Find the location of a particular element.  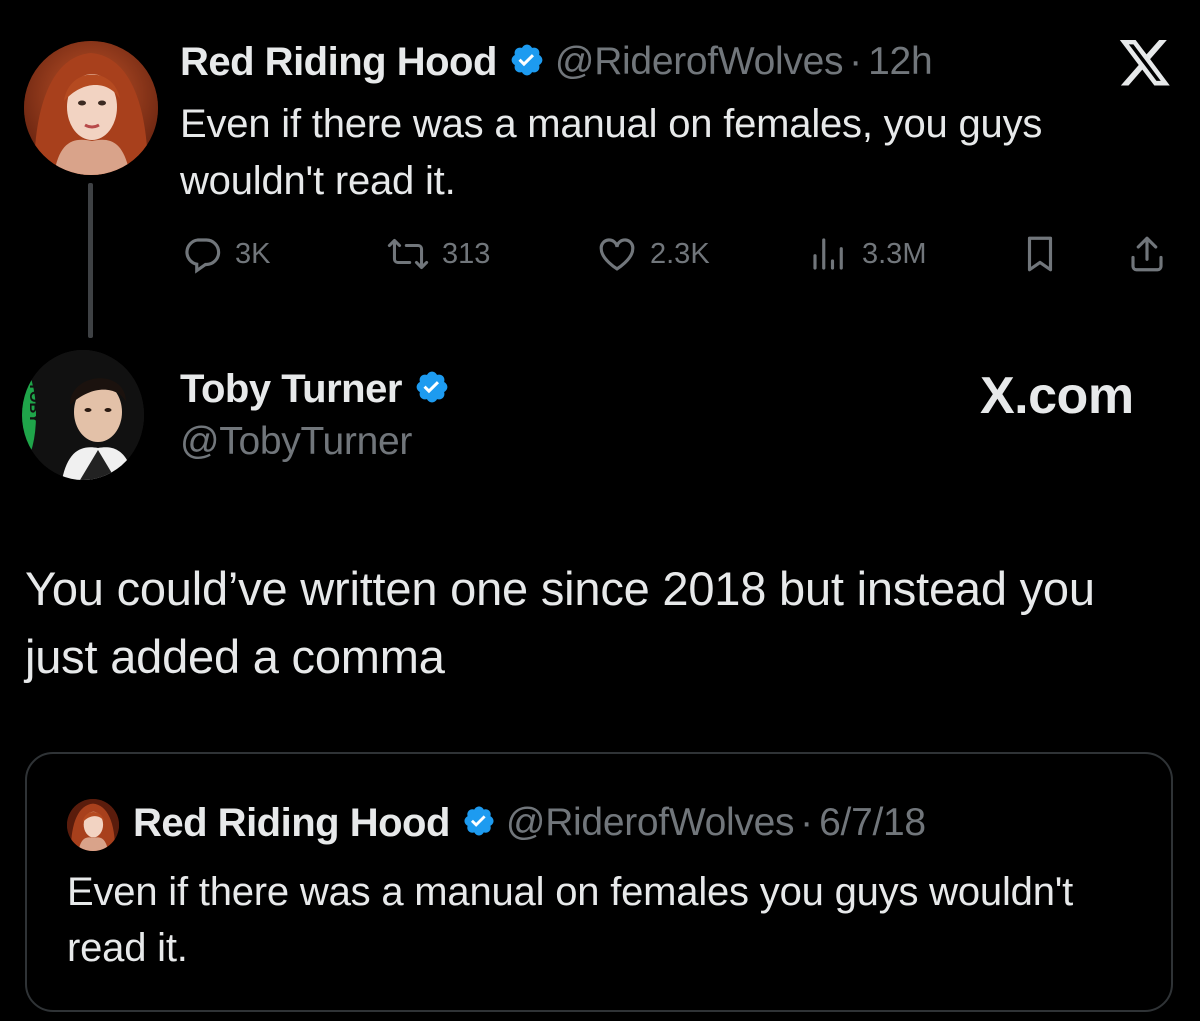

reply-author-name: Toby Turner is located at coordinates (291, 389).